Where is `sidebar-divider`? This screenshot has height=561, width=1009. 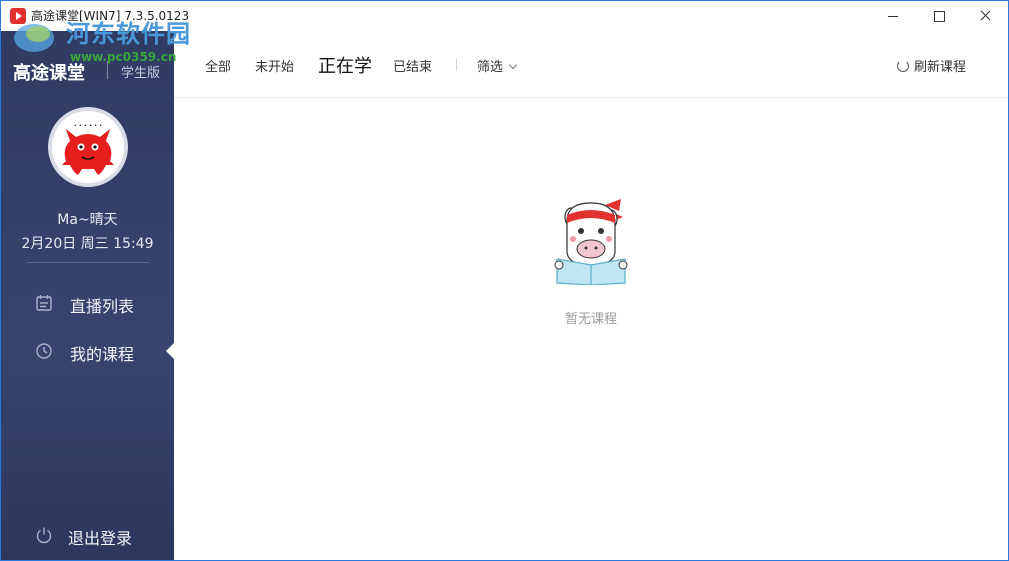 sidebar-divider is located at coordinates (88, 262).